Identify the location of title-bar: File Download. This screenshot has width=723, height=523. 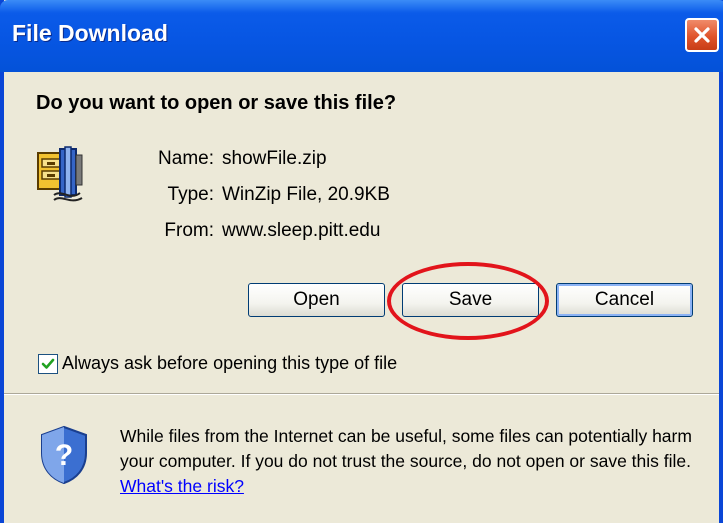
(361, 36).